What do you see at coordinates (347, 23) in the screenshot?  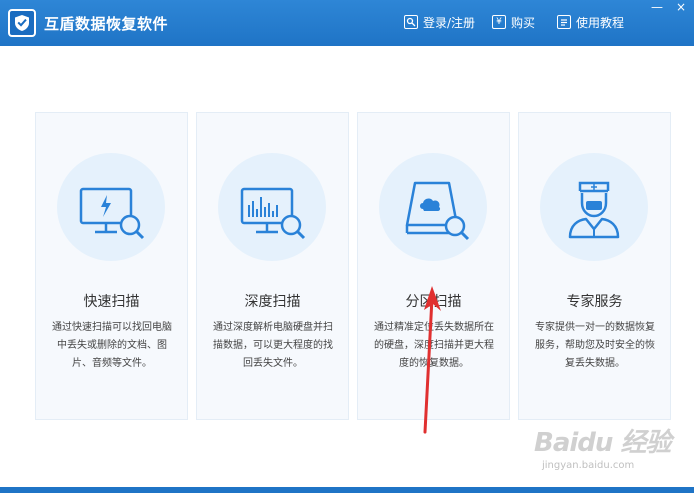 I see `title-bar: 互盾数据恢复软件 登录/注册 ¥ 购买 使用教程 — ×` at bounding box center [347, 23].